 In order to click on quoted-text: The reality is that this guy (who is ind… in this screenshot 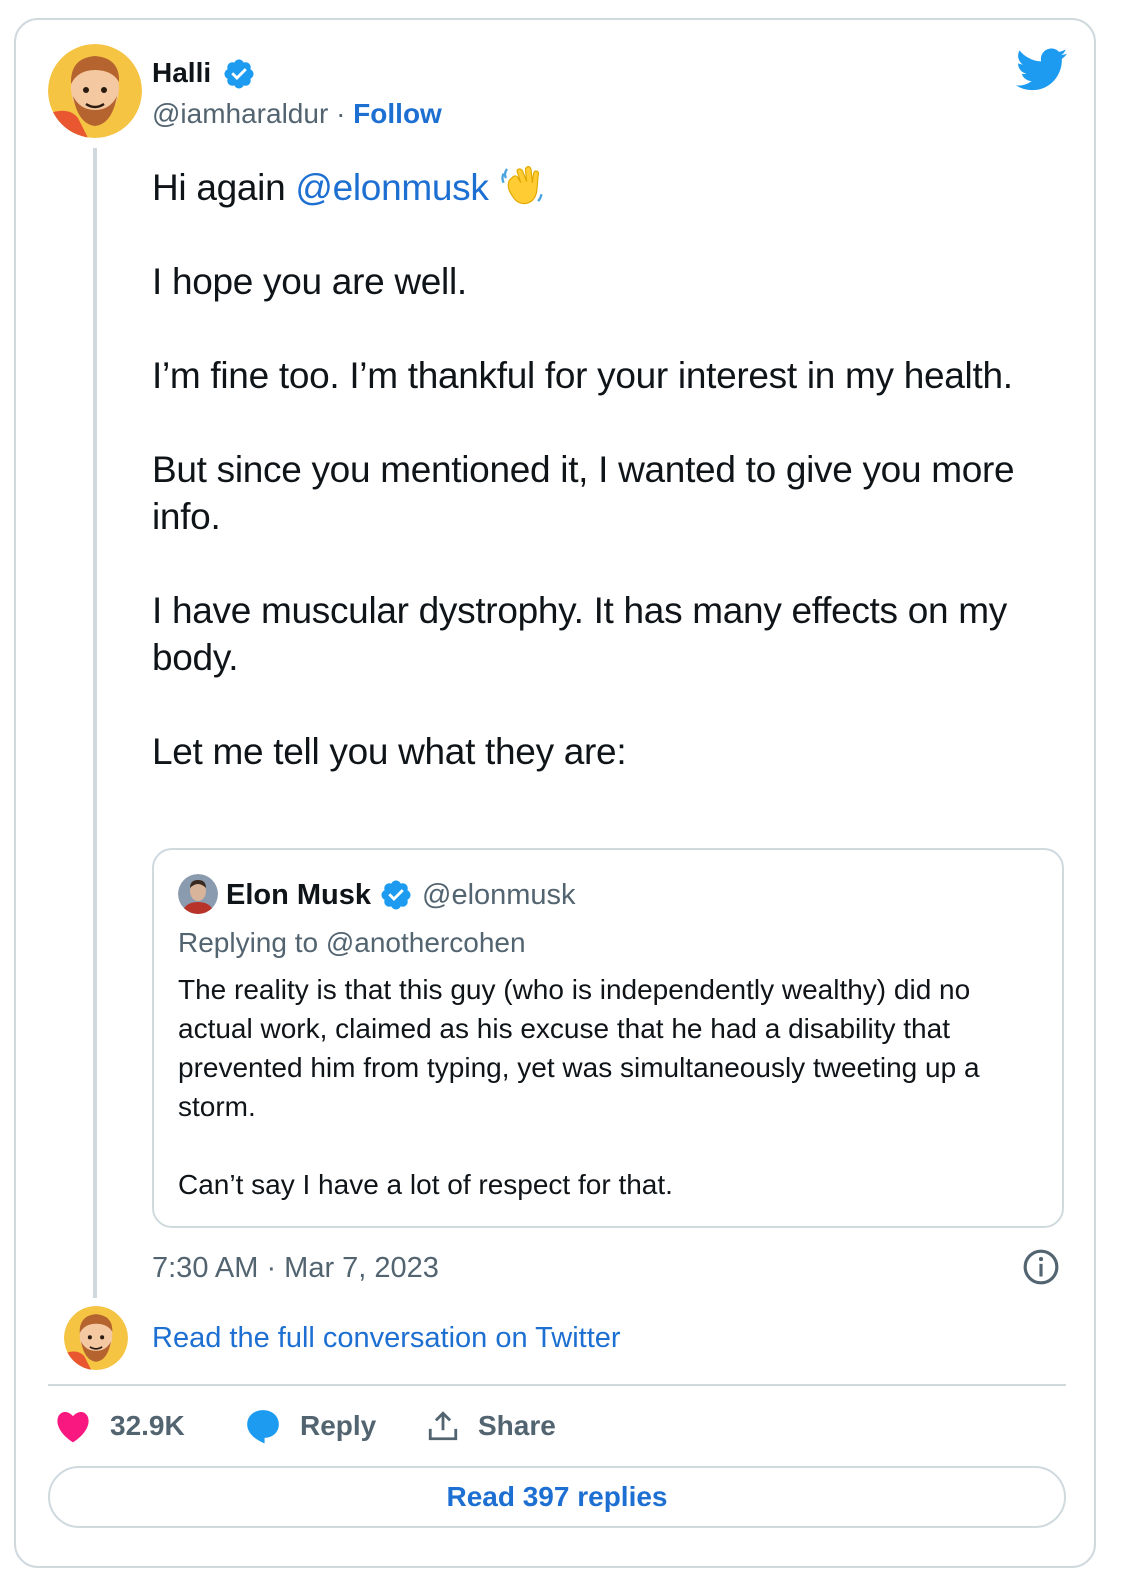, I will do `click(608, 1106)`.